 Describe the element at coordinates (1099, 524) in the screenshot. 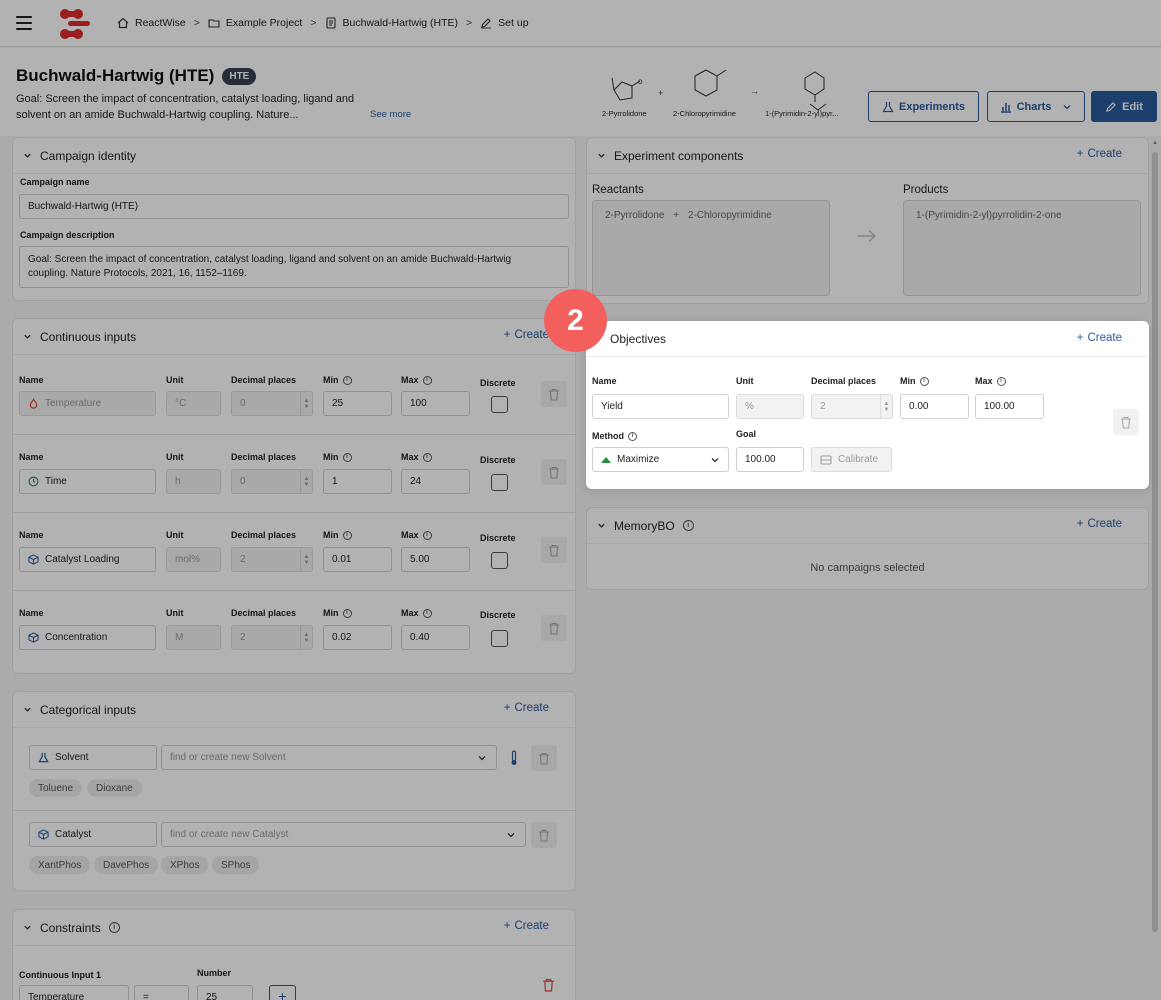

I see `create-memorybo-button: + Create` at that location.